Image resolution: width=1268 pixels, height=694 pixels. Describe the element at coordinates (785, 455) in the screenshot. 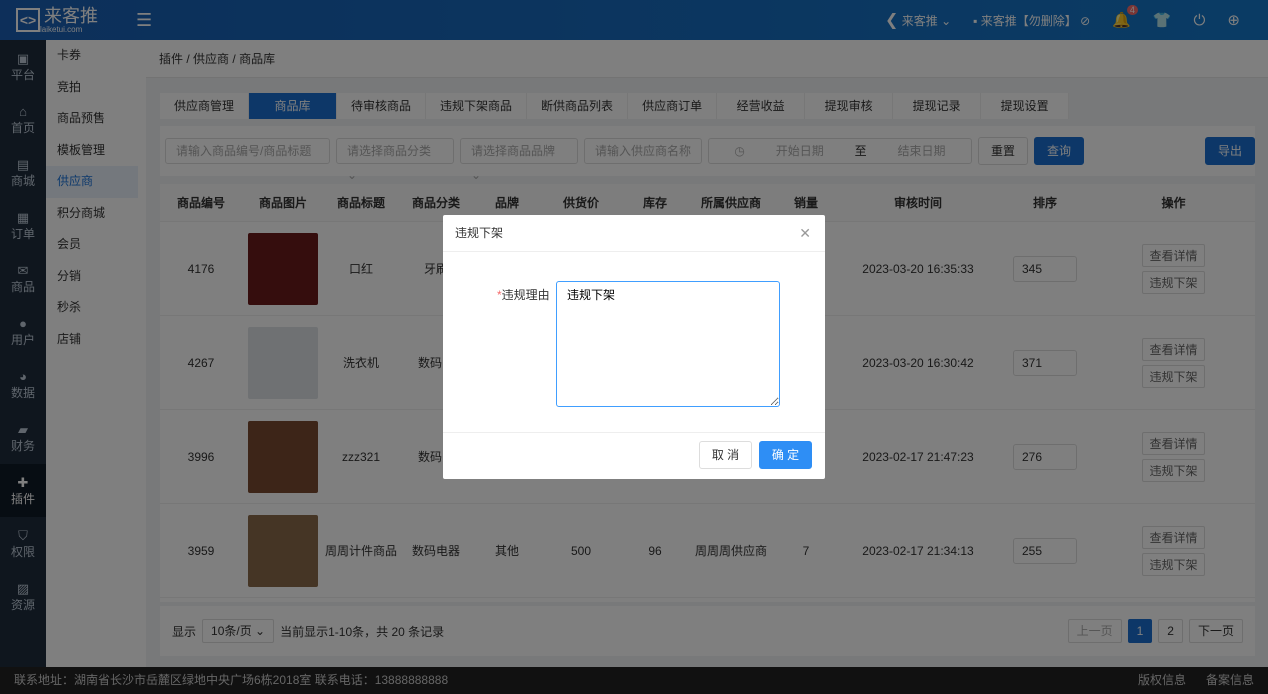

I see `confirm-button: 确 定` at that location.